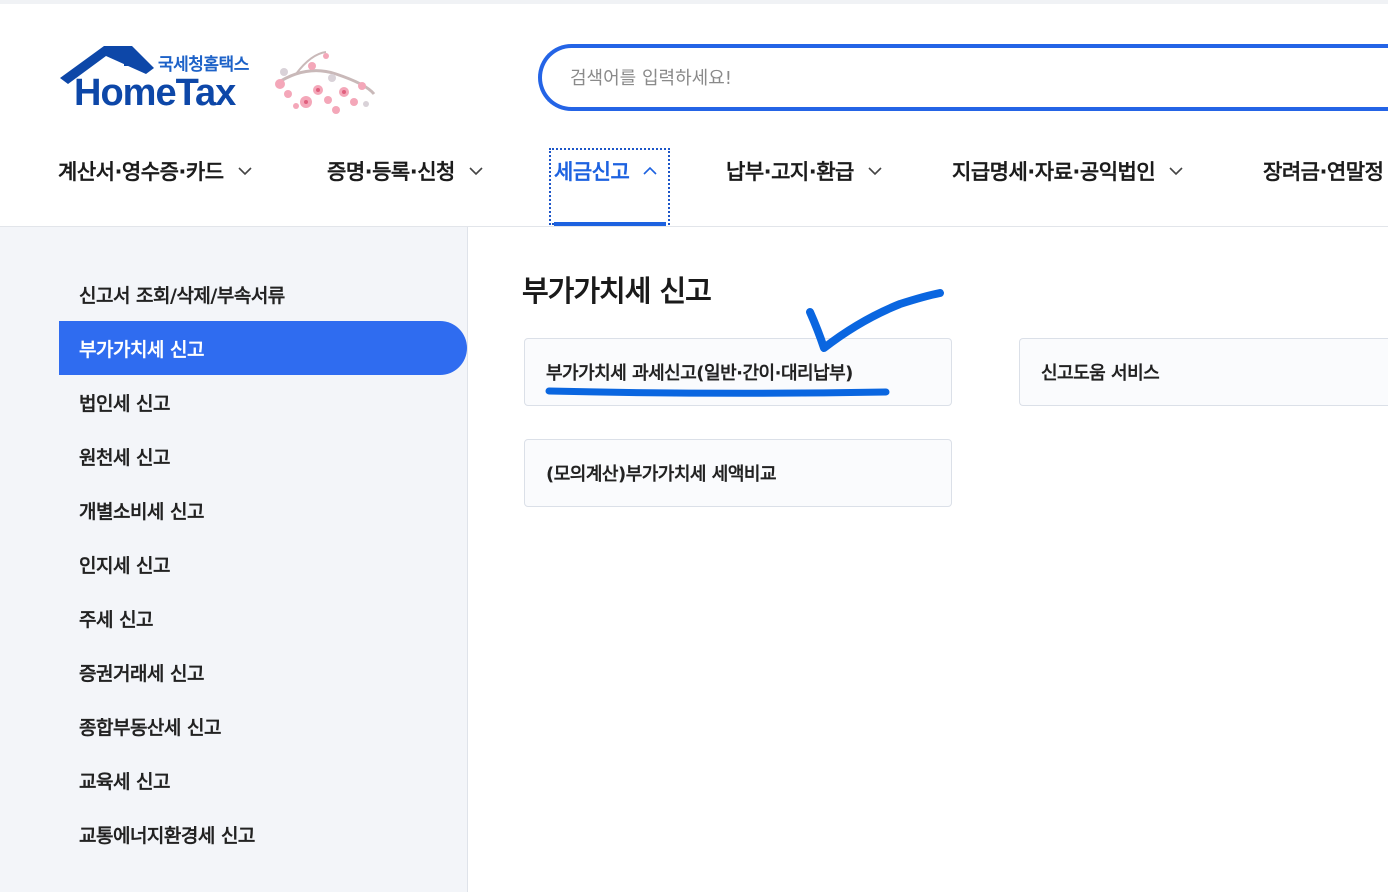 The width and height of the screenshot is (1388, 892). Describe the element at coordinates (617, 291) in the screenshot. I see `page-title: 부가가치세 신고` at that location.